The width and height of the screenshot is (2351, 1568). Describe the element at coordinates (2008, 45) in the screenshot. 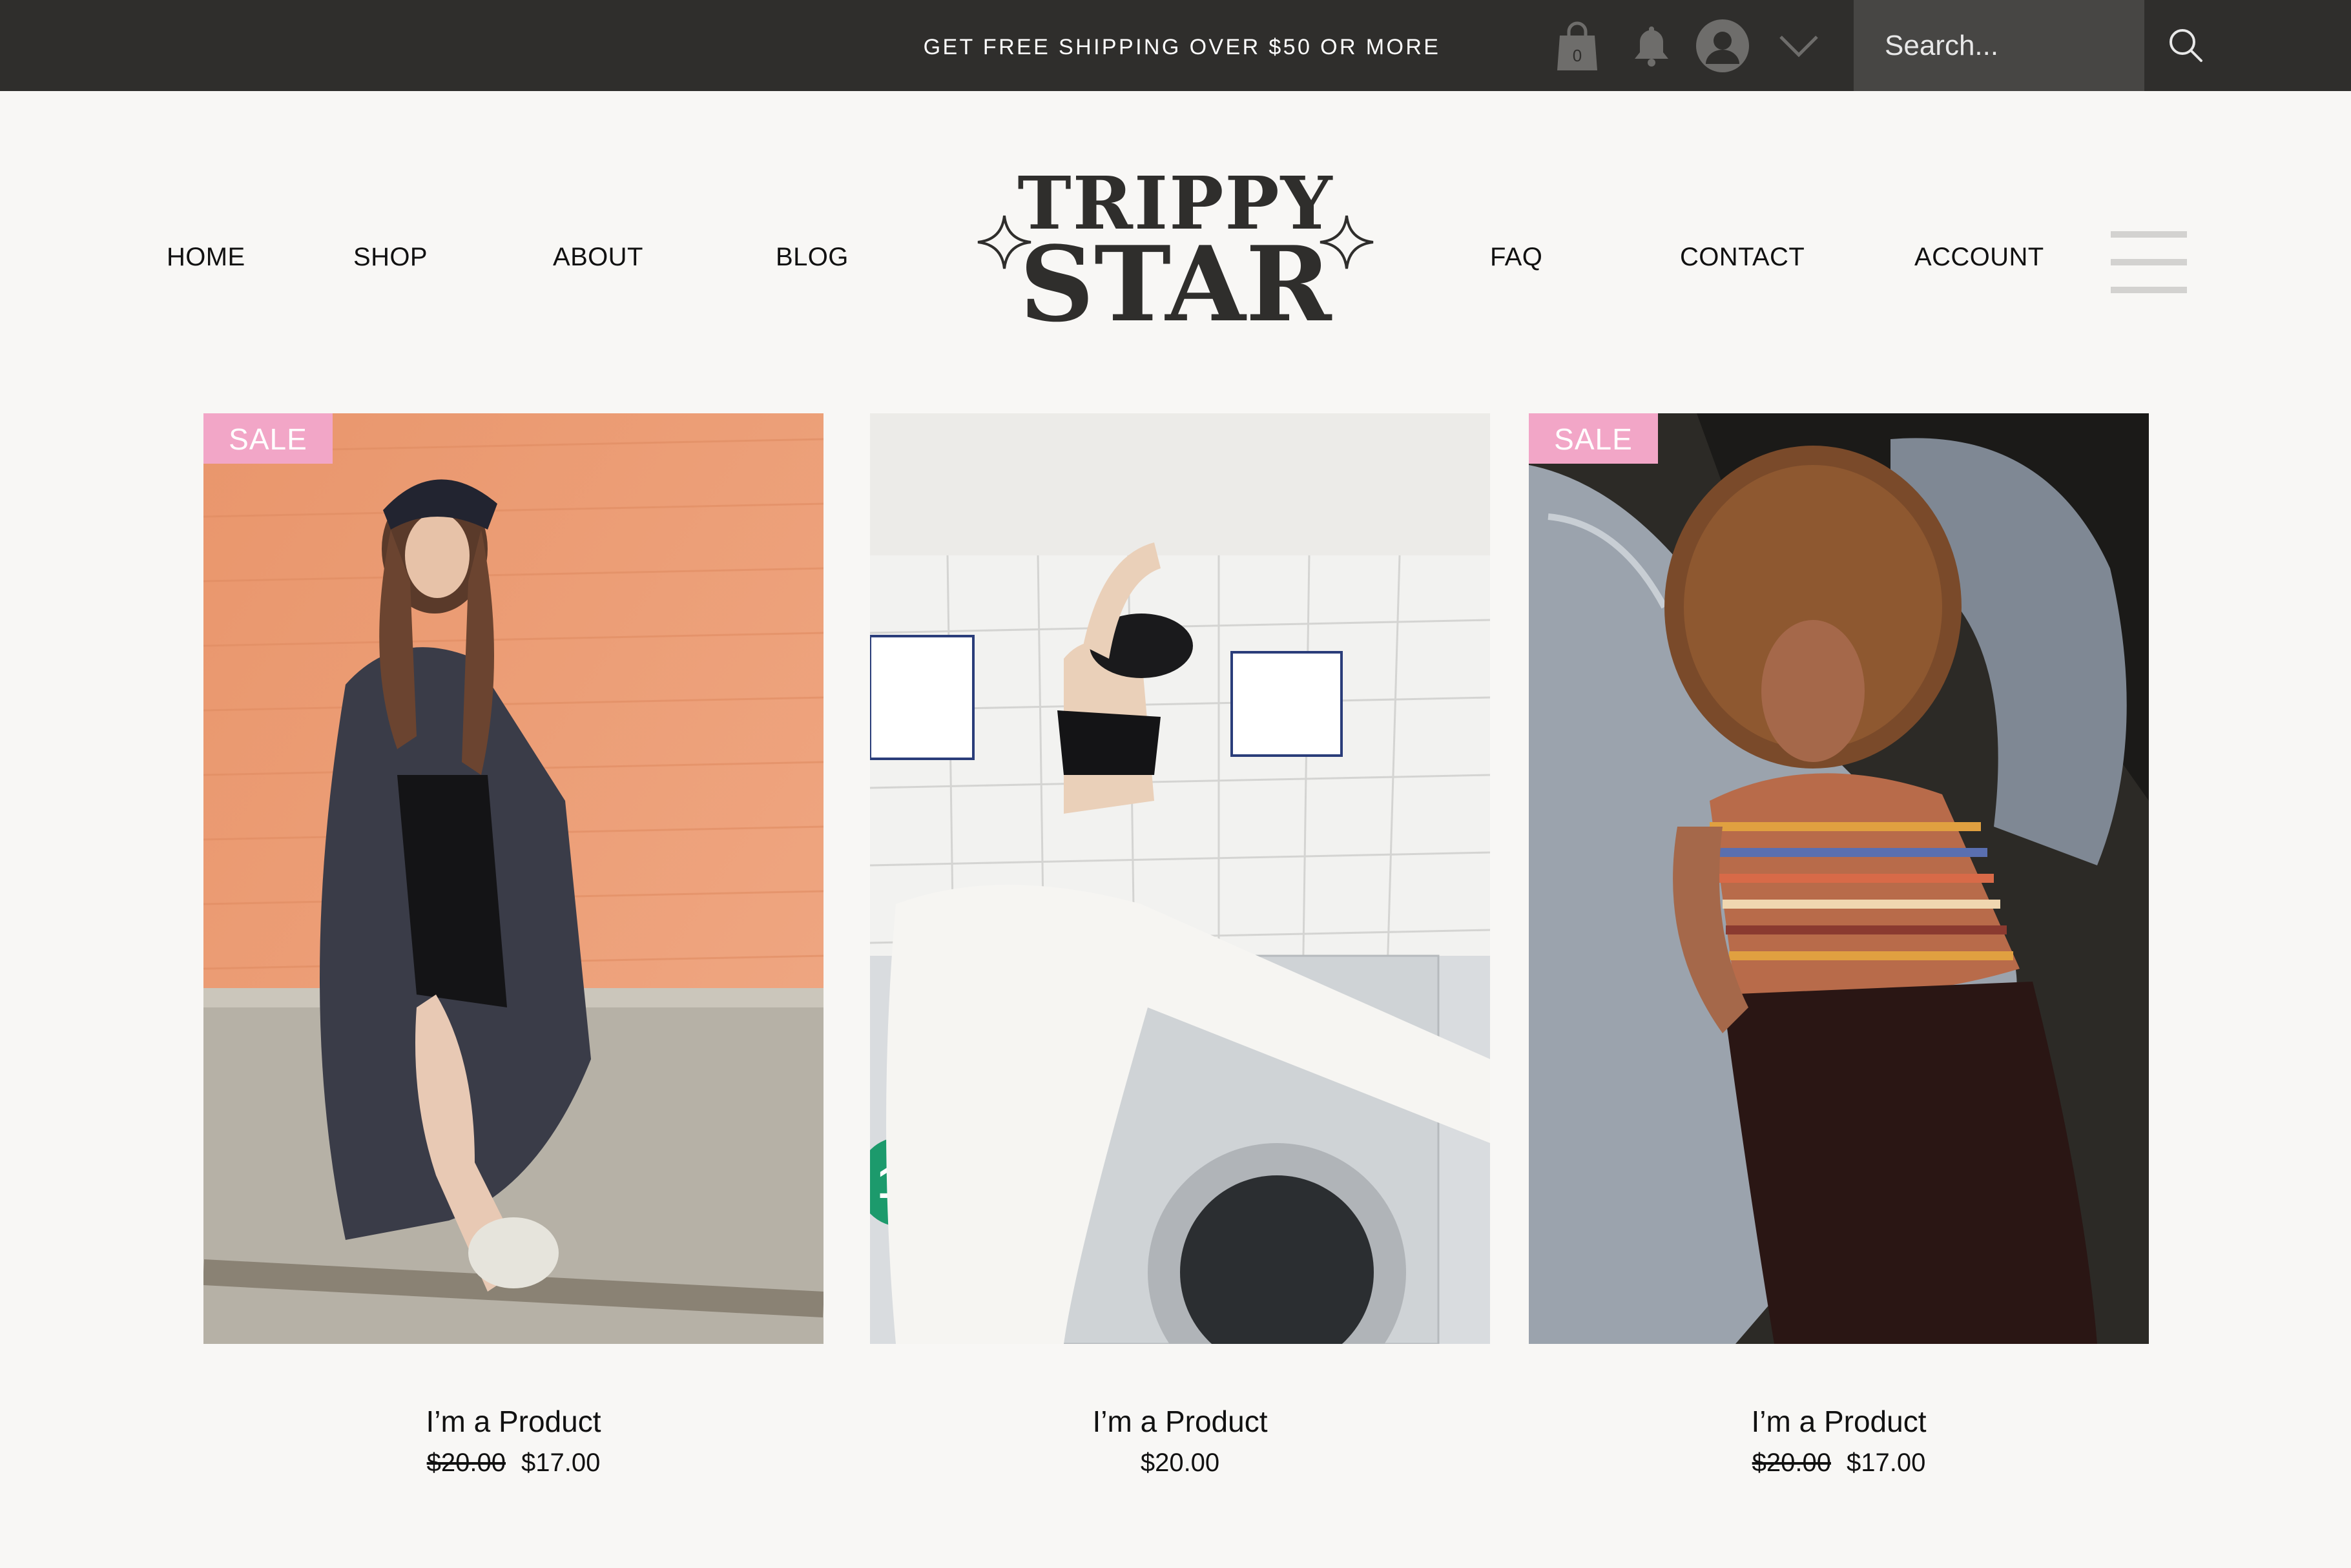

I see `search-input` at that location.